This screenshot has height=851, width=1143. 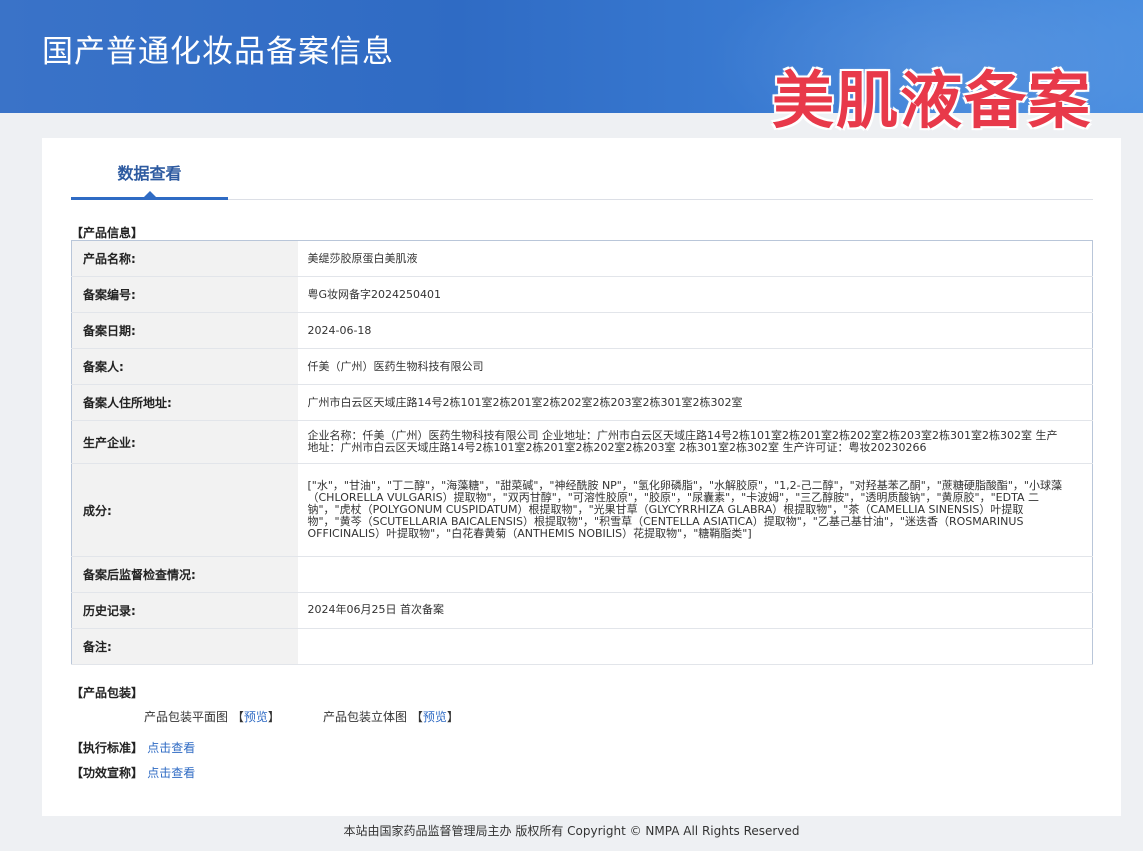 I want to click on package-solid-item: 产品包装立体图 【预览】, so click(x=391, y=716).